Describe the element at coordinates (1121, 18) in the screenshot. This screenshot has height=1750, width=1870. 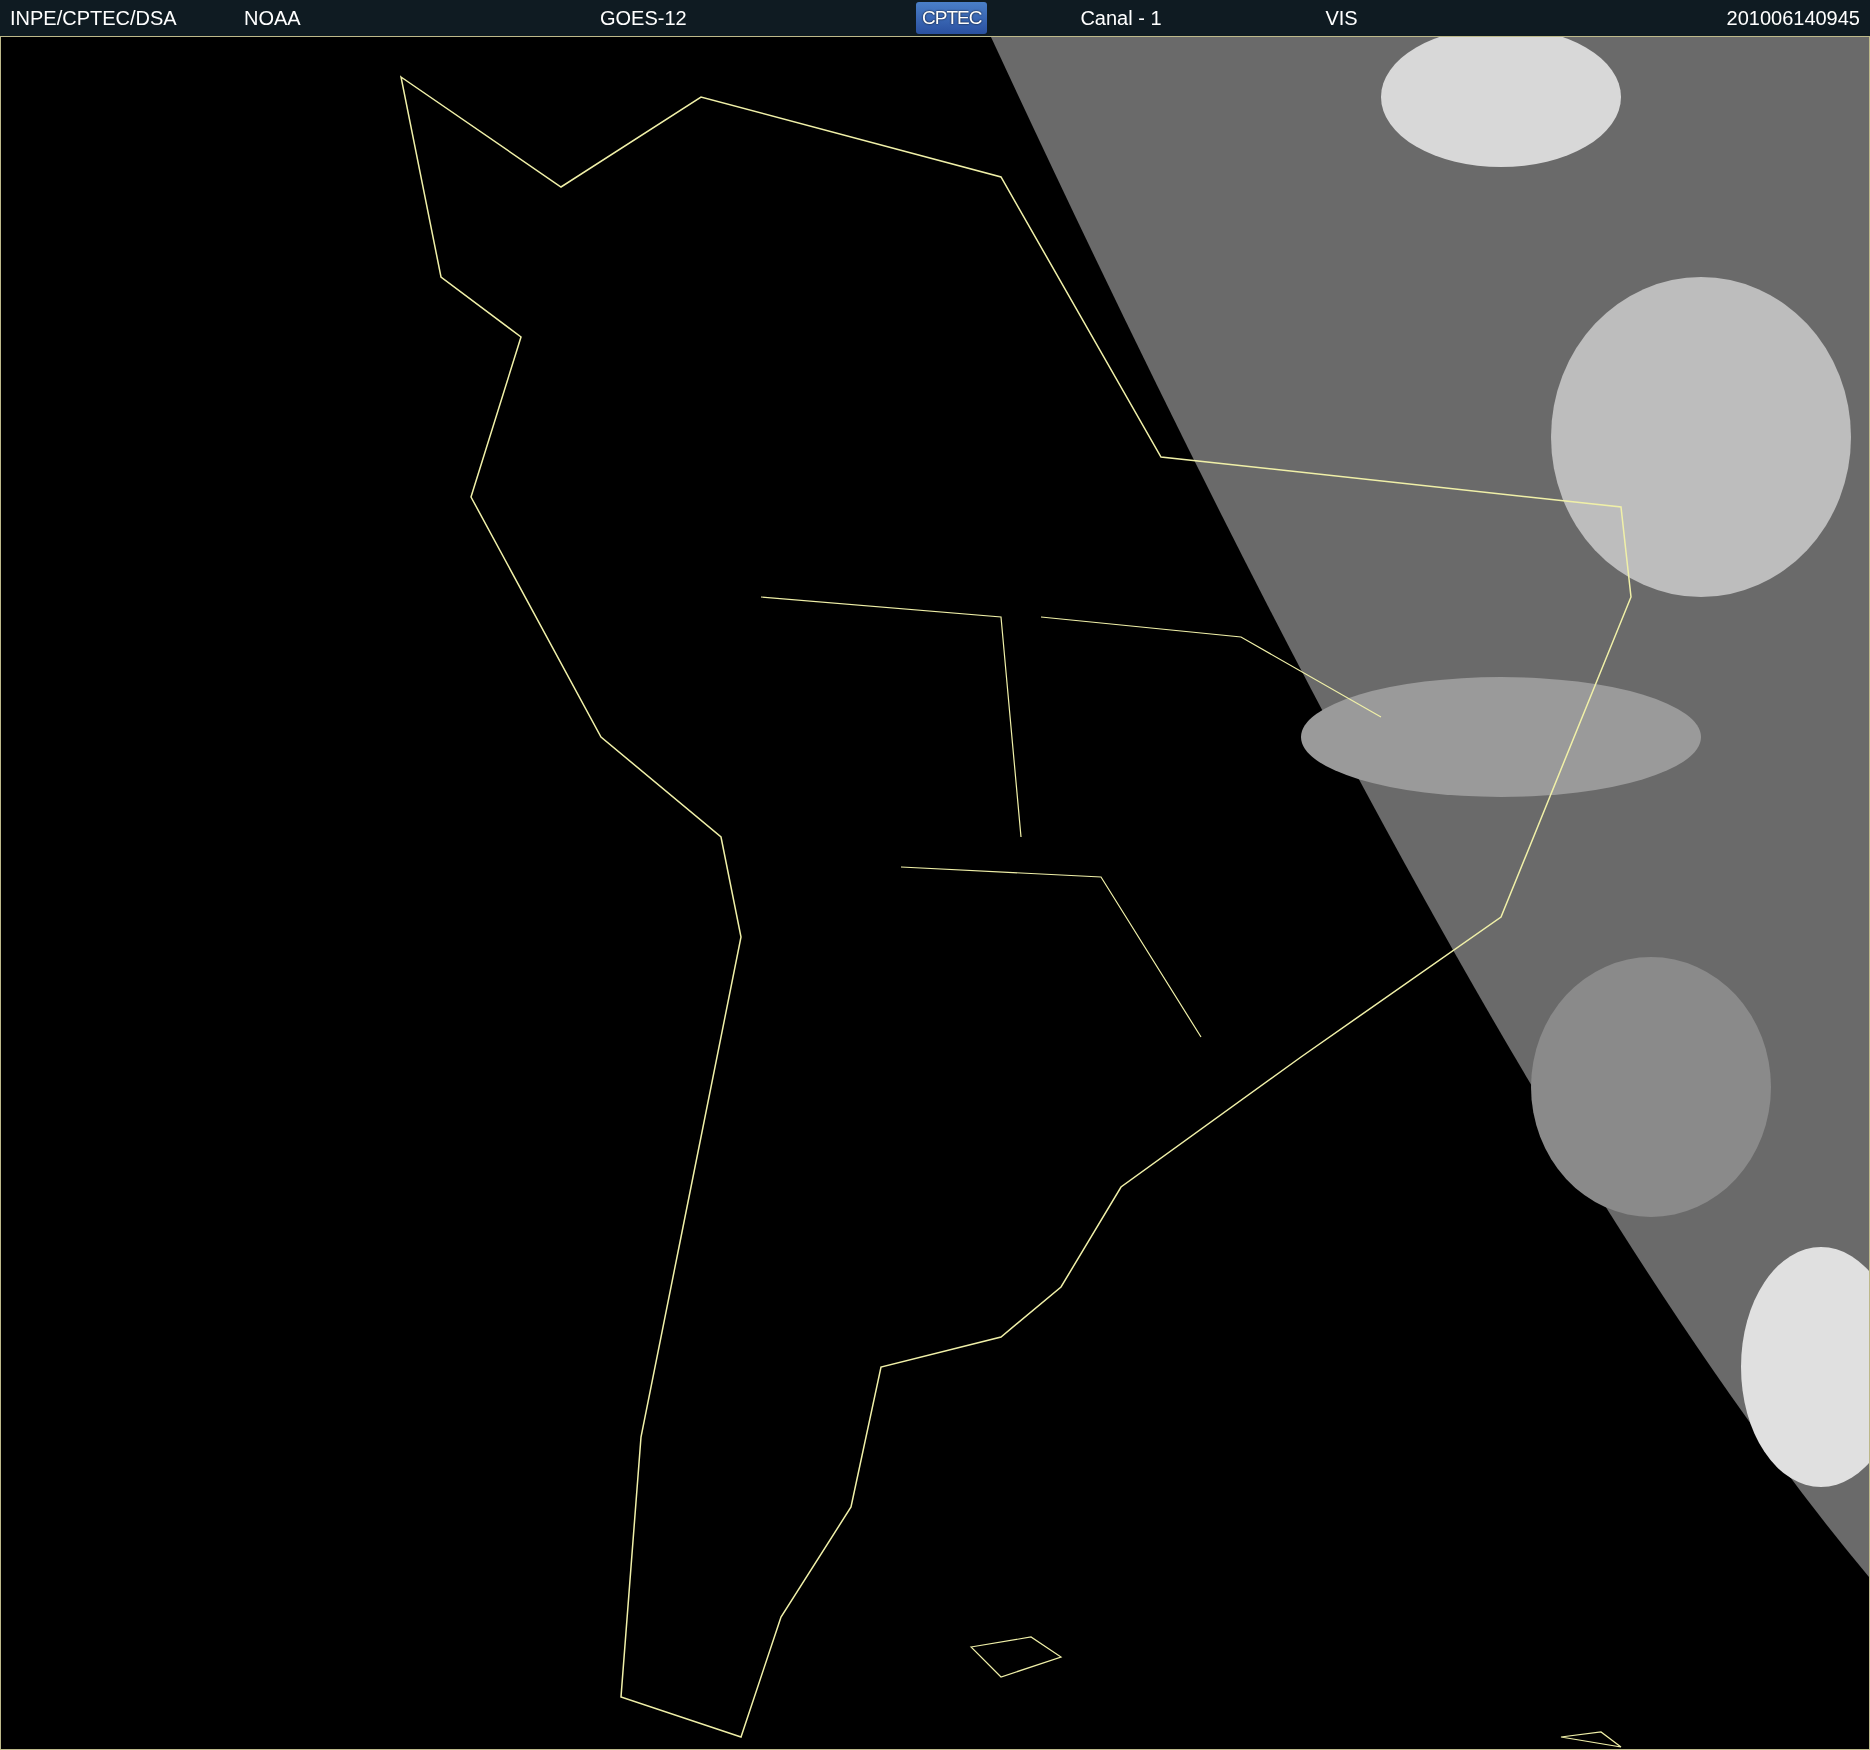
I see `header-label: Canal - 1` at that location.